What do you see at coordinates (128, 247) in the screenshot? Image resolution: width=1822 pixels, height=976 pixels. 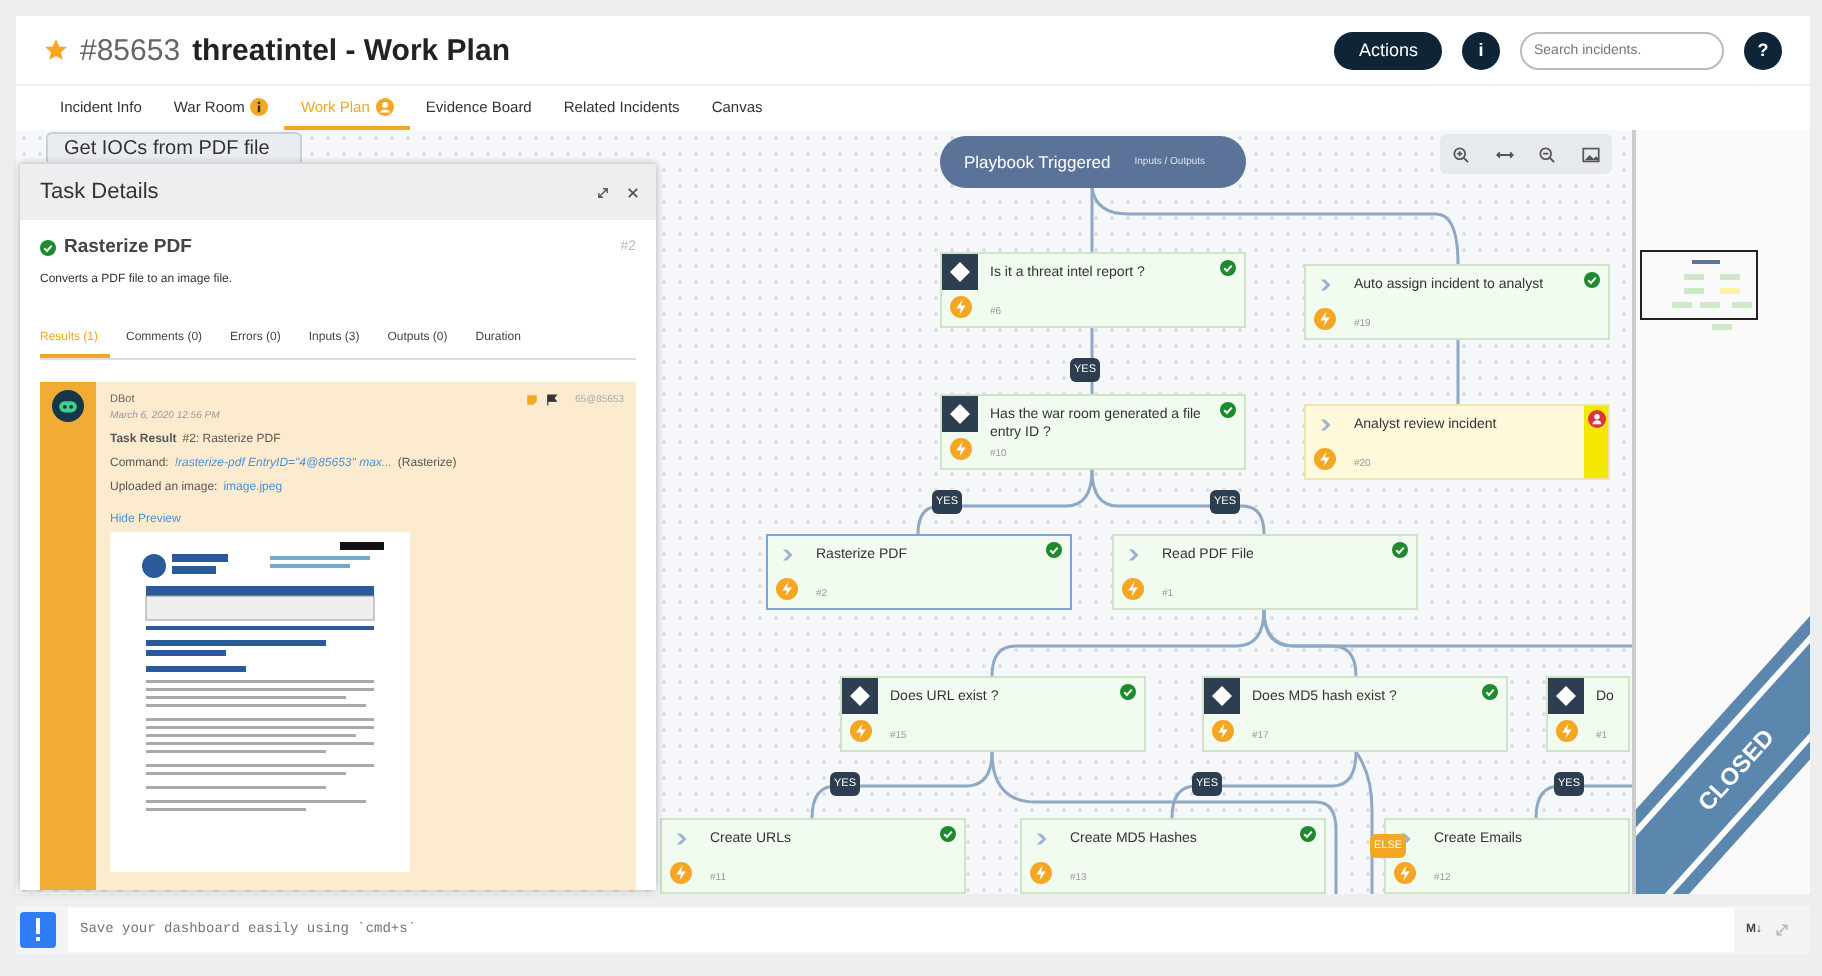 I see `task-name: Rasterize PDF` at bounding box center [128, 247].